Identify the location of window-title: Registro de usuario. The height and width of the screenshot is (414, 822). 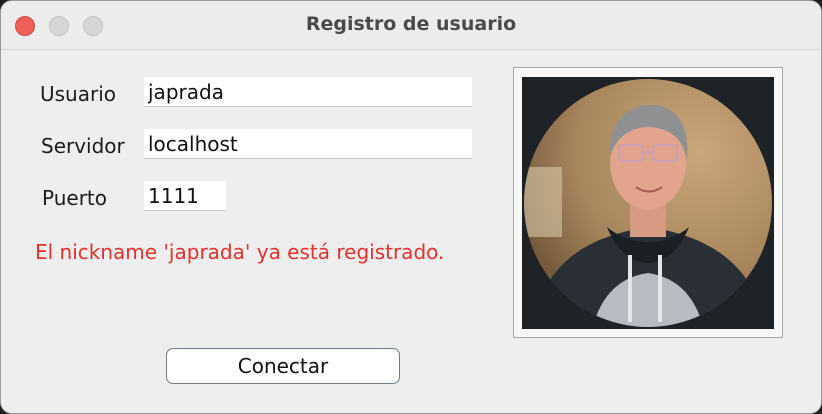
(411, 24).